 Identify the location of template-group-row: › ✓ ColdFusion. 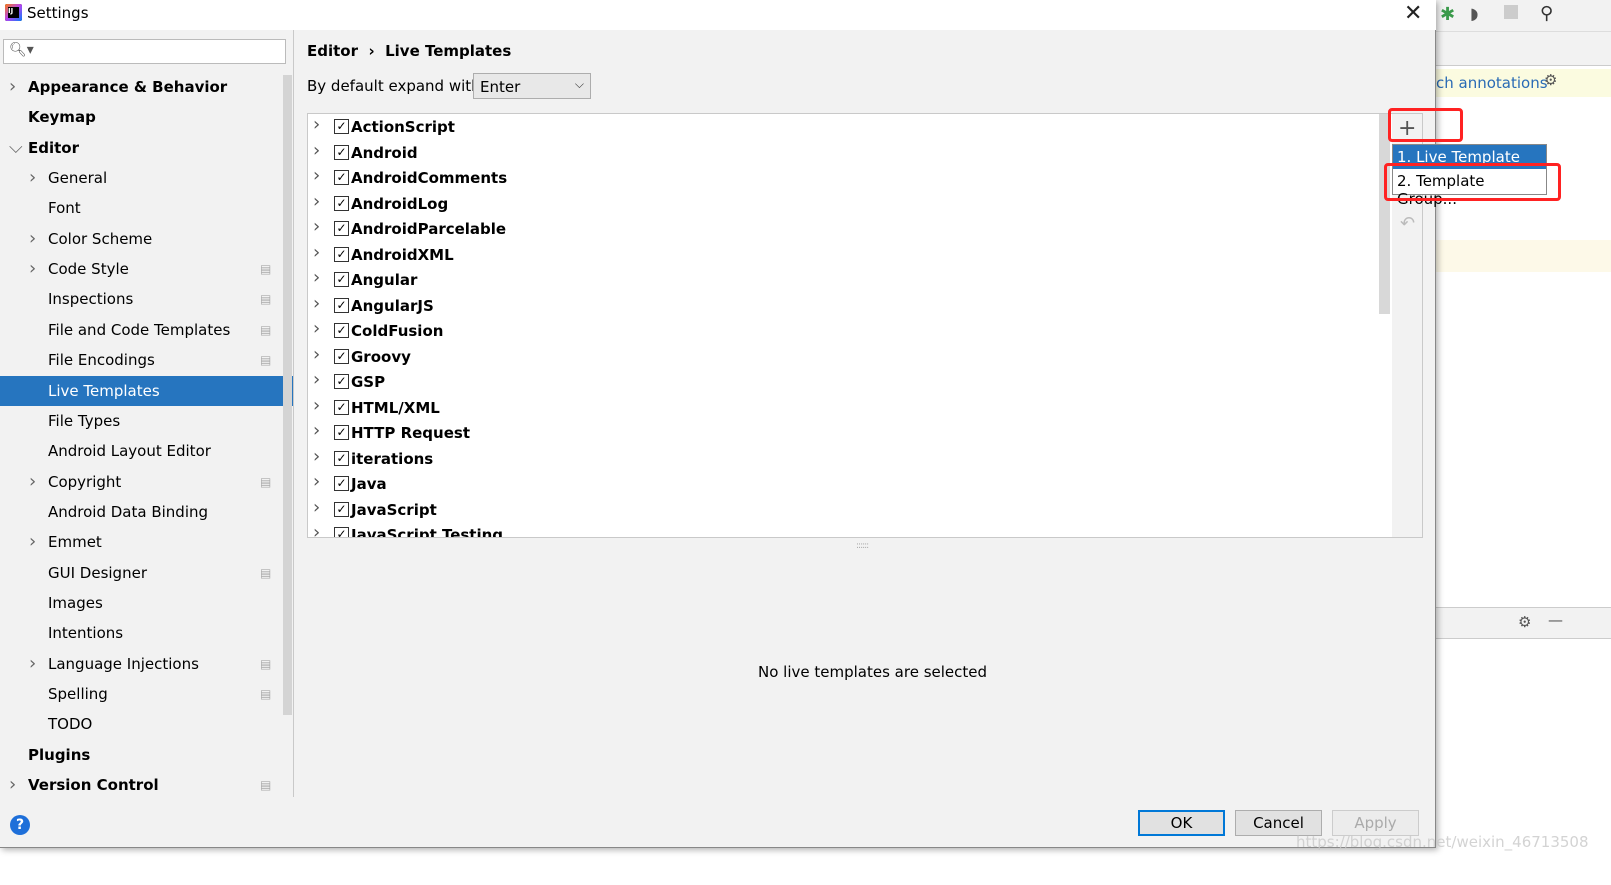
(843, 331).